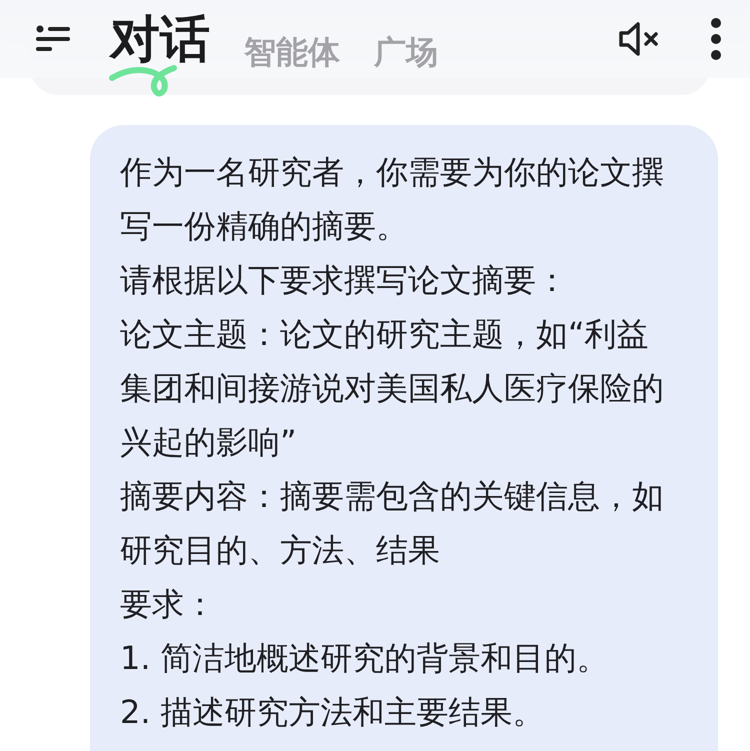  Describe the element at coordinates (716, 39) in the screenshot. I see `more-icon` at that location.